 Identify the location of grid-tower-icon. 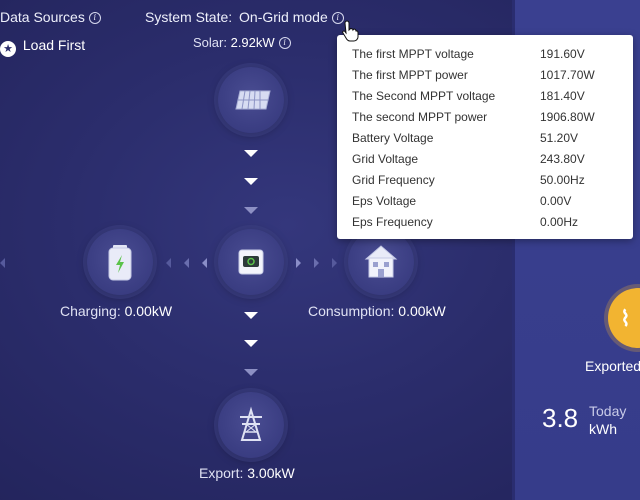
(251, 423).